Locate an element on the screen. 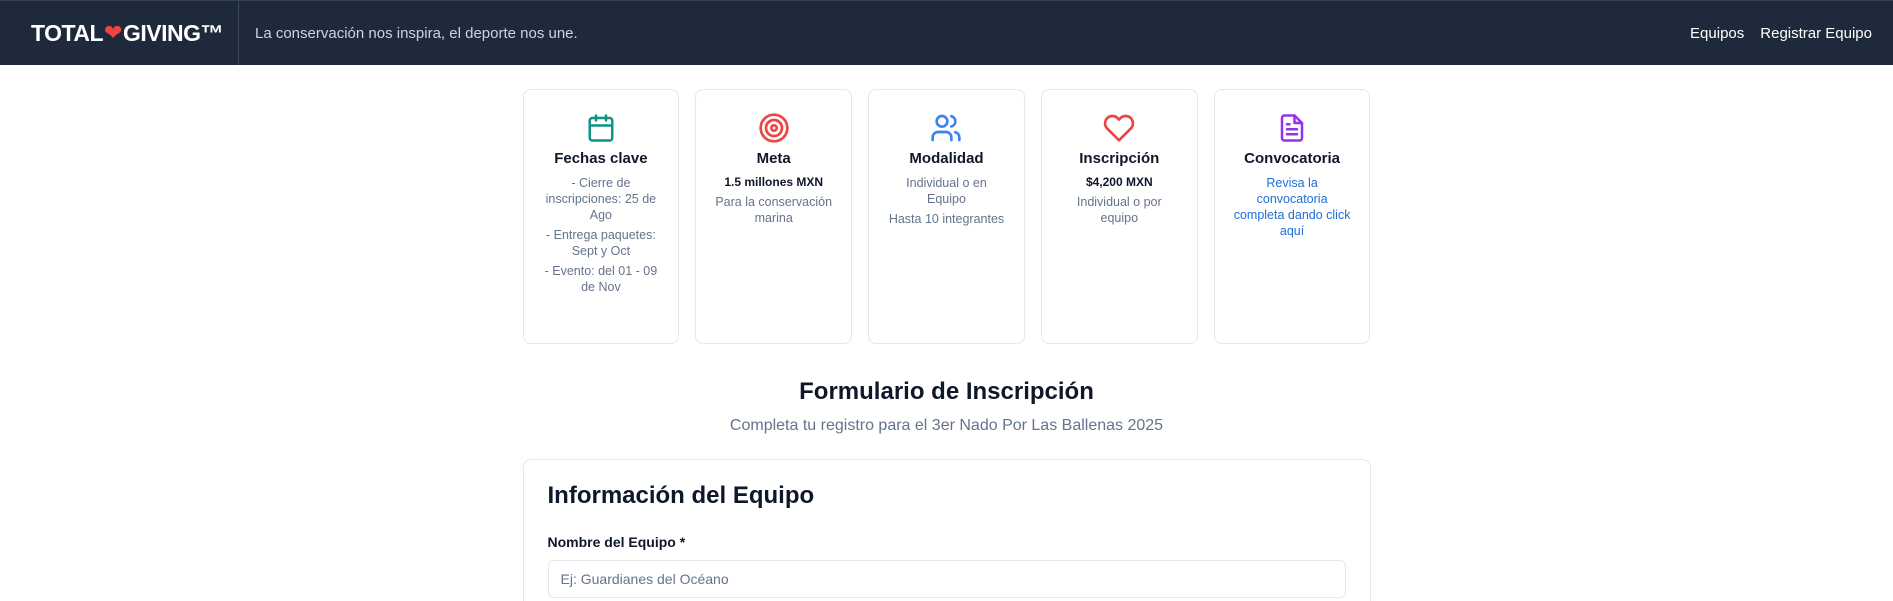 The width and height of the screenshot is (1893, 601). calendar-icon is located at coordinates (601, 128).